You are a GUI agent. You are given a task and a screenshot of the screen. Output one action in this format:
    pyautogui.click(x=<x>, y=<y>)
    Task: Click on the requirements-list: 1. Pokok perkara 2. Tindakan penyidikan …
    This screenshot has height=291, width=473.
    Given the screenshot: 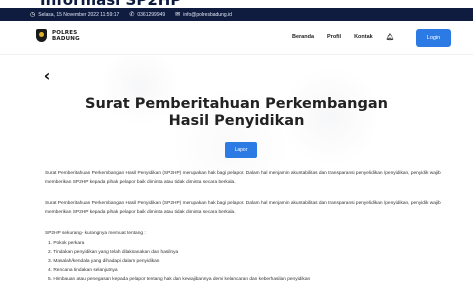 What is the action you would take?
    pyautogui.click(x=248, y=261)
    